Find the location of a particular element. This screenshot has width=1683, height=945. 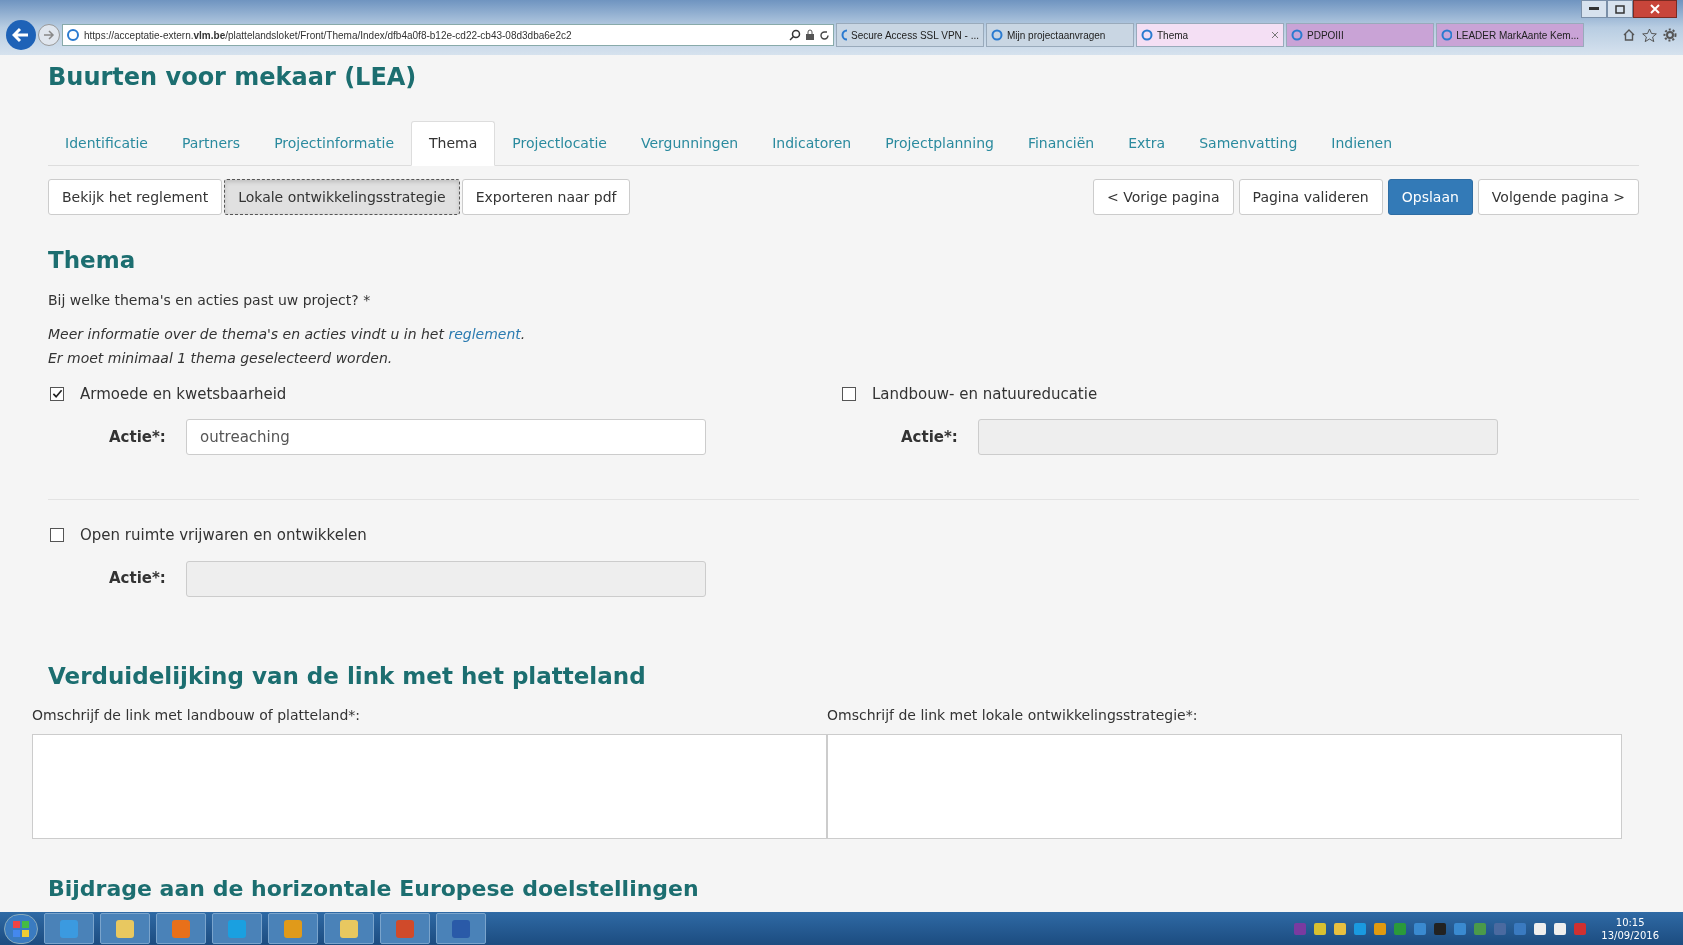

nav-tab: Vergunningen is located at coordinates (689, 143).